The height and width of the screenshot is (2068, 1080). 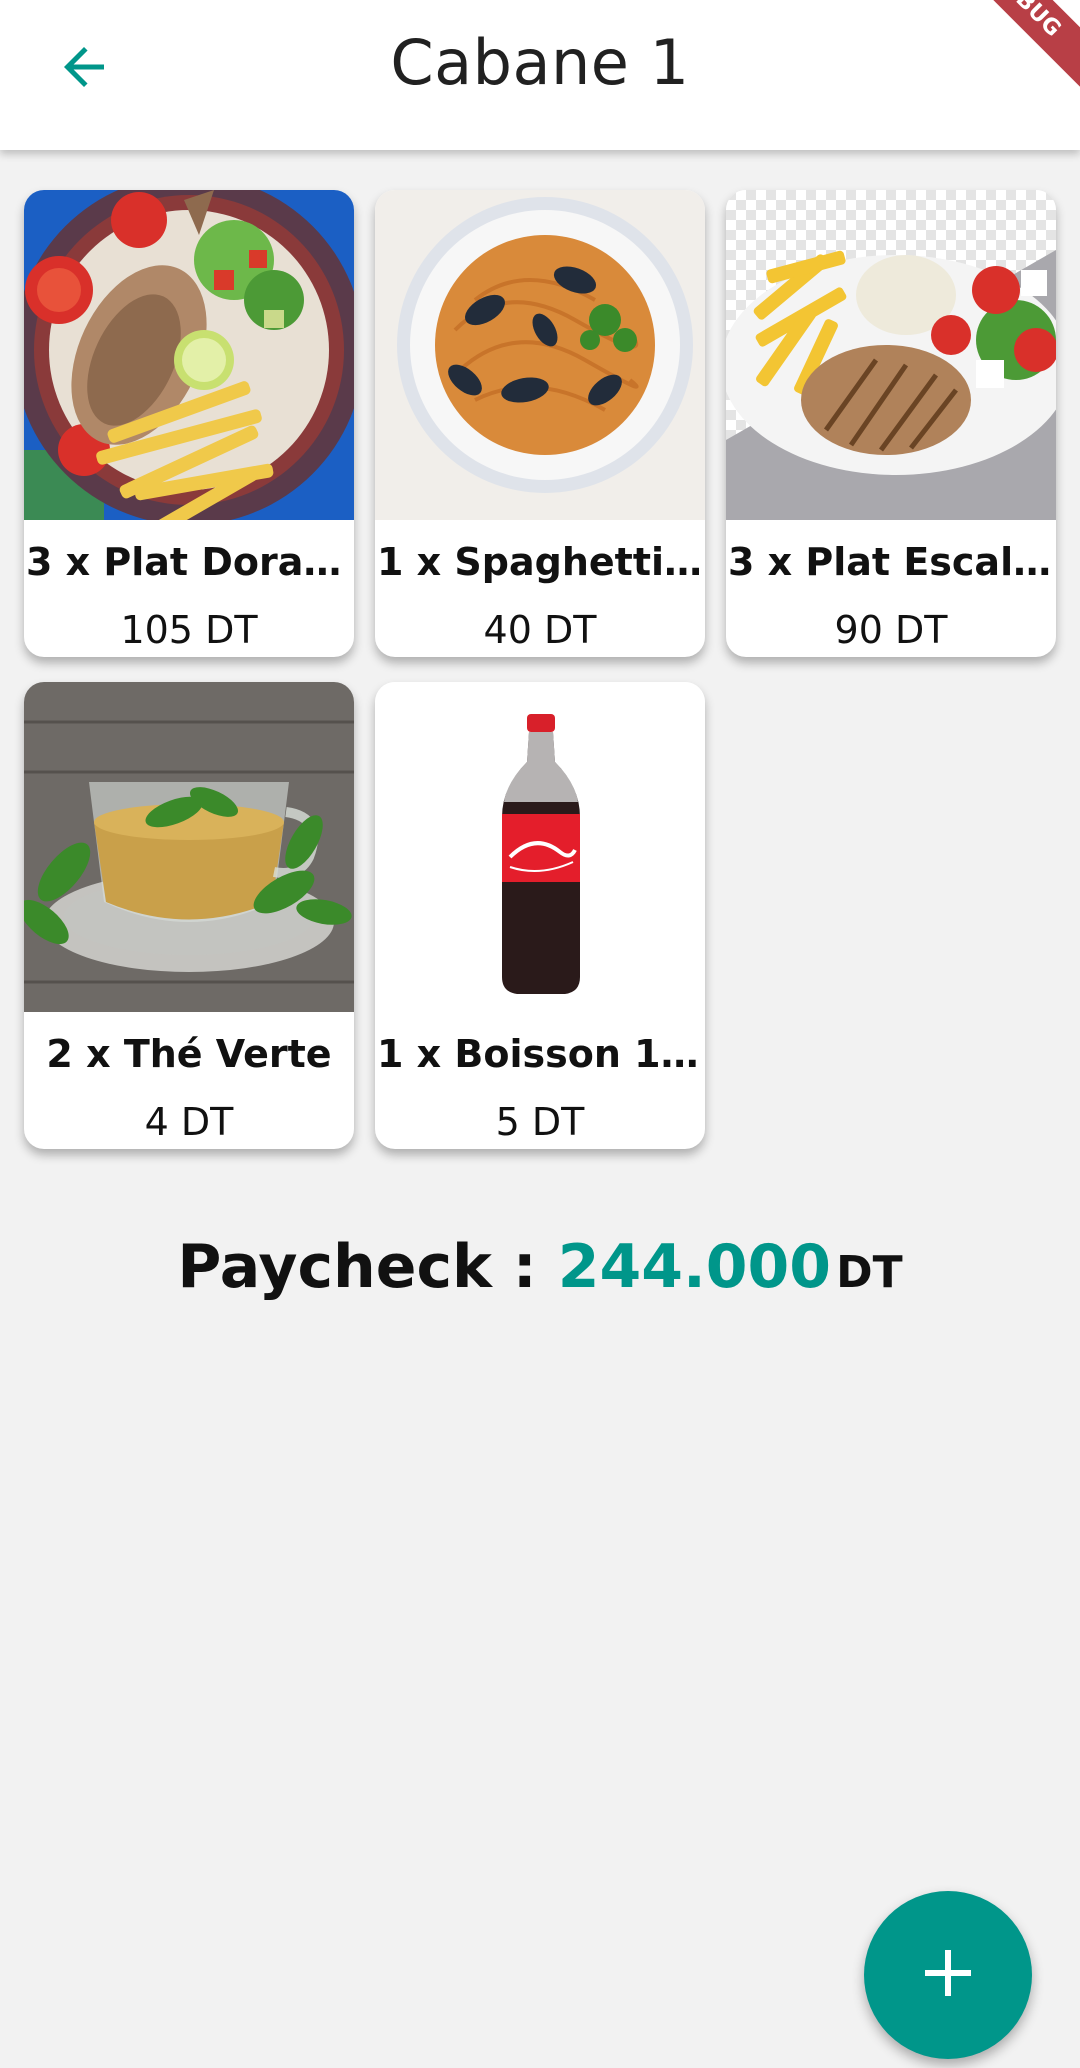 What do you see at coordinates (891, 355) in the screenshot?
I see `escalope-plate-image` at bounding box center [891, 355].